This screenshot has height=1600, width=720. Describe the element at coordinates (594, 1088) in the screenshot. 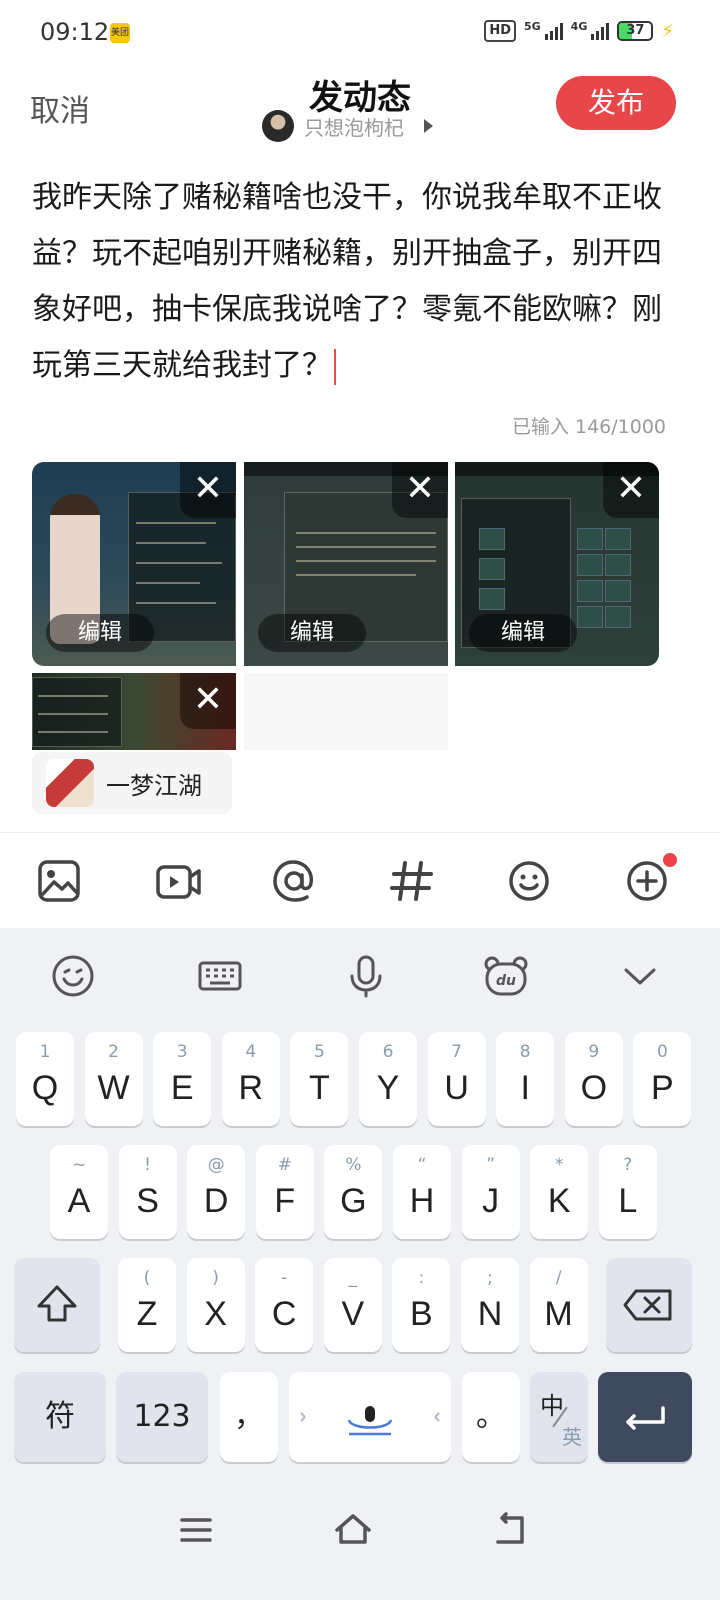

I see `key-label: O` at that location.